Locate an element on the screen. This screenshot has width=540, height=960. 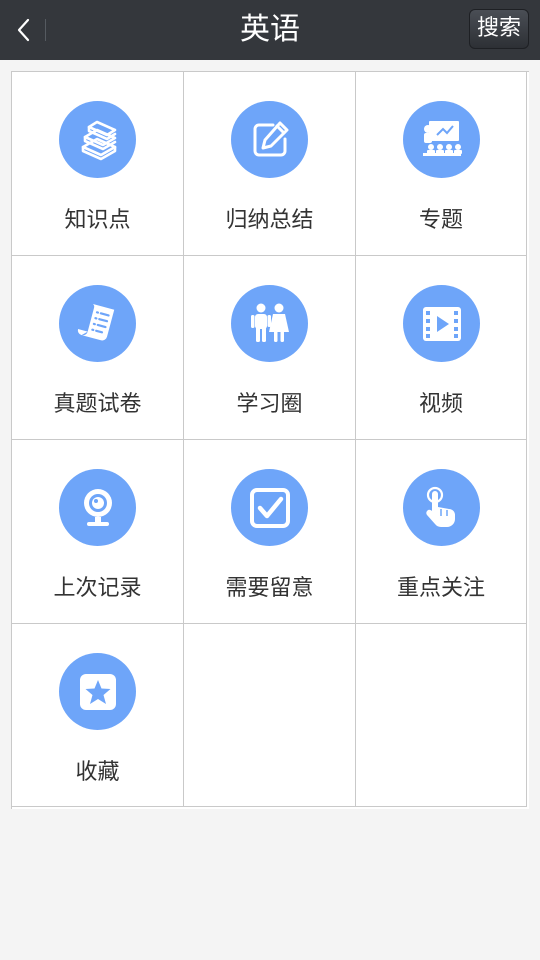
top-bar: 英语 搜索 is located at coordinates (270, 30).